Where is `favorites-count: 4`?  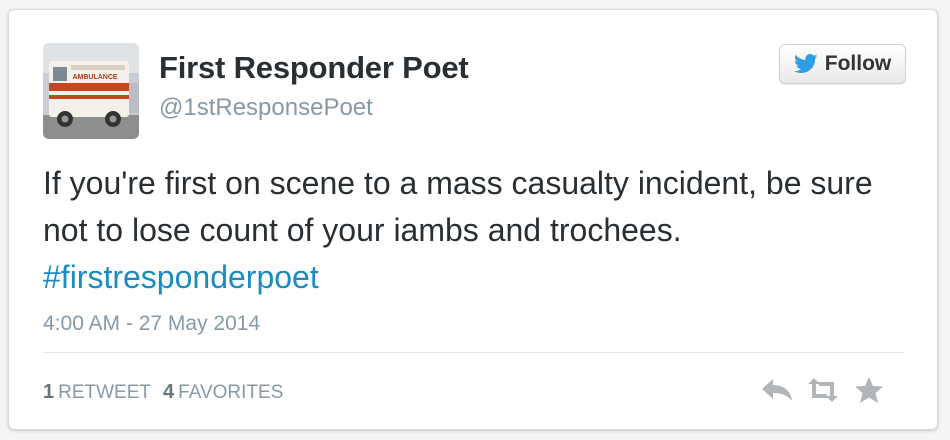
favorites-count: 4 is located at coordinates (169, 392).